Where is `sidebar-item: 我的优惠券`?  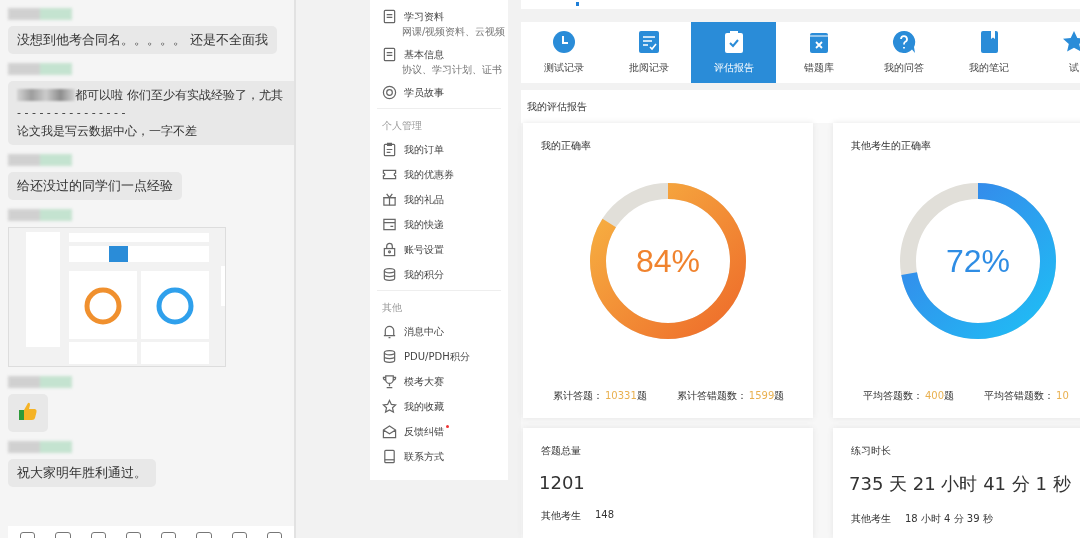 sidebar-item: 我的优惠券 is located at coordinates (418, 174).